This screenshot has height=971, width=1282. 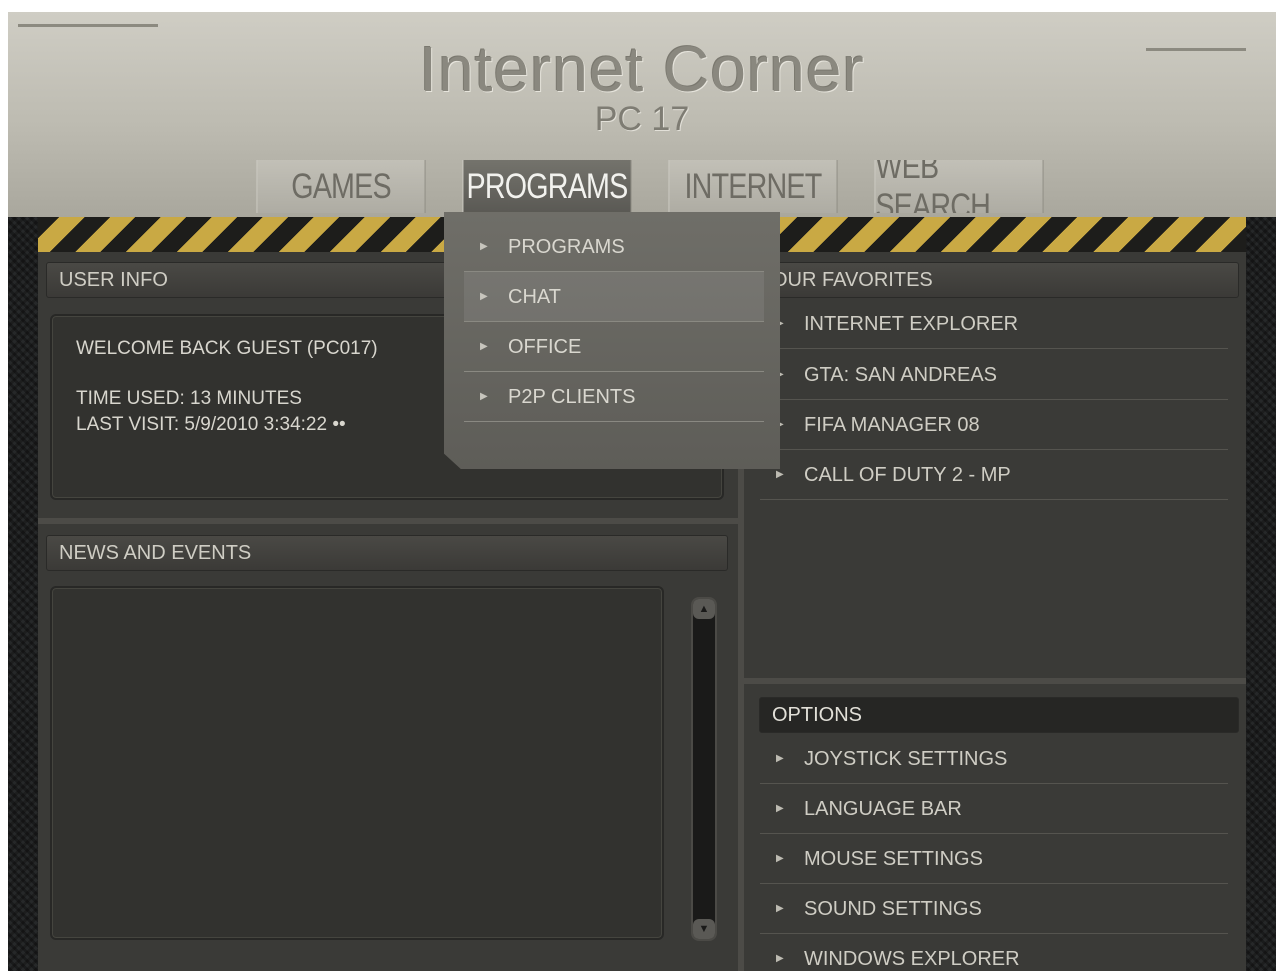 What do you see at coordinates (901, 375) in the screenshot?
I see `favorite-label: GTA: SAN ANDREAS` at bounding box center [901, 375].